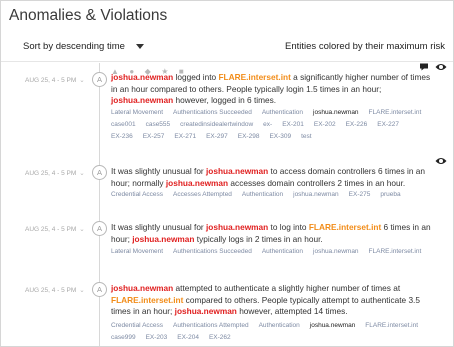  Describe the element at coordinates (88, 15) in the screenshot. I see `page-title: Anomalies & Violations` at that location.